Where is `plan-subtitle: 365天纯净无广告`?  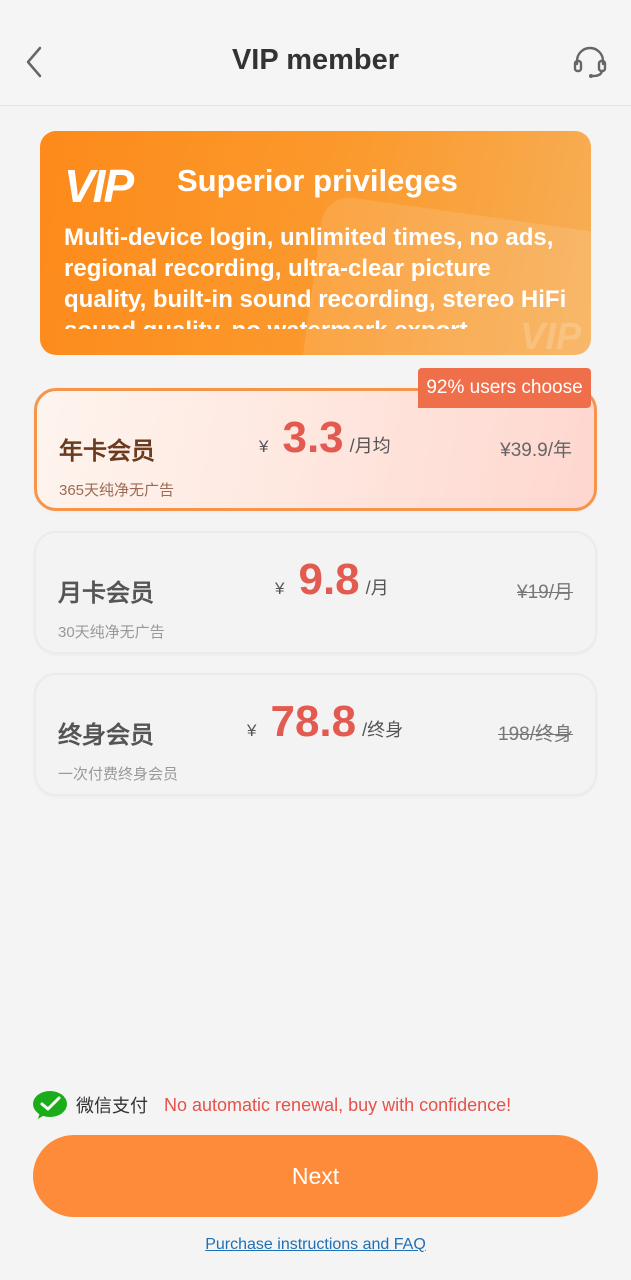
plan-subtitle: 365天纯净无广告 is located at coordinates (117, 490).